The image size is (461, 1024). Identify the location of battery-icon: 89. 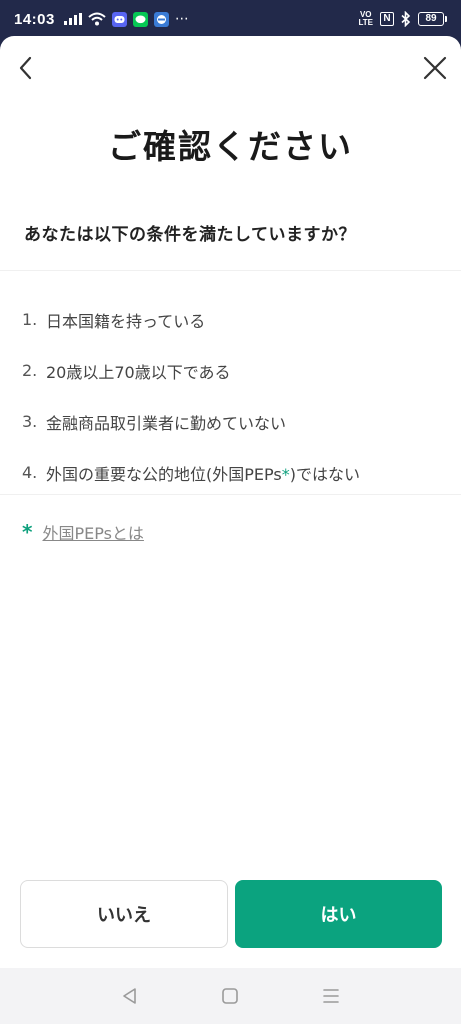
(432, 19).